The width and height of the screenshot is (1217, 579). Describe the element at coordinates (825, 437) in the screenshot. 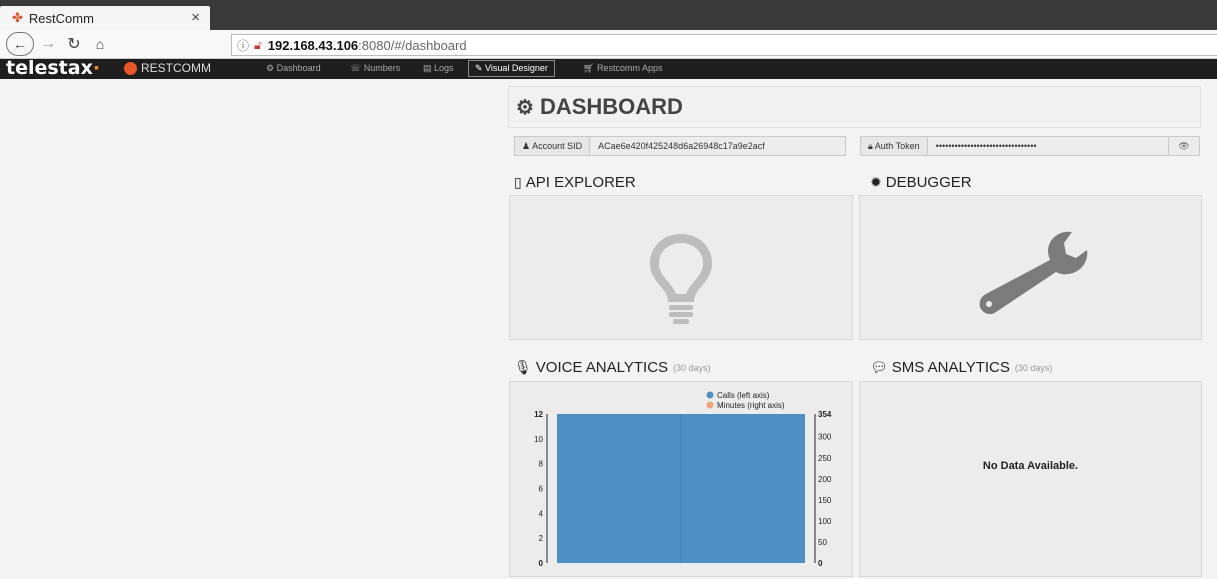

I see `right-tick-label: 300` at that location.